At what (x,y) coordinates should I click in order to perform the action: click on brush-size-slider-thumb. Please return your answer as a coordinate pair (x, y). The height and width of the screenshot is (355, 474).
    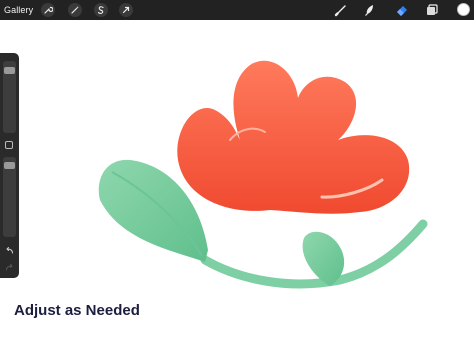
    Looking at the image, I should click on (9, 71).